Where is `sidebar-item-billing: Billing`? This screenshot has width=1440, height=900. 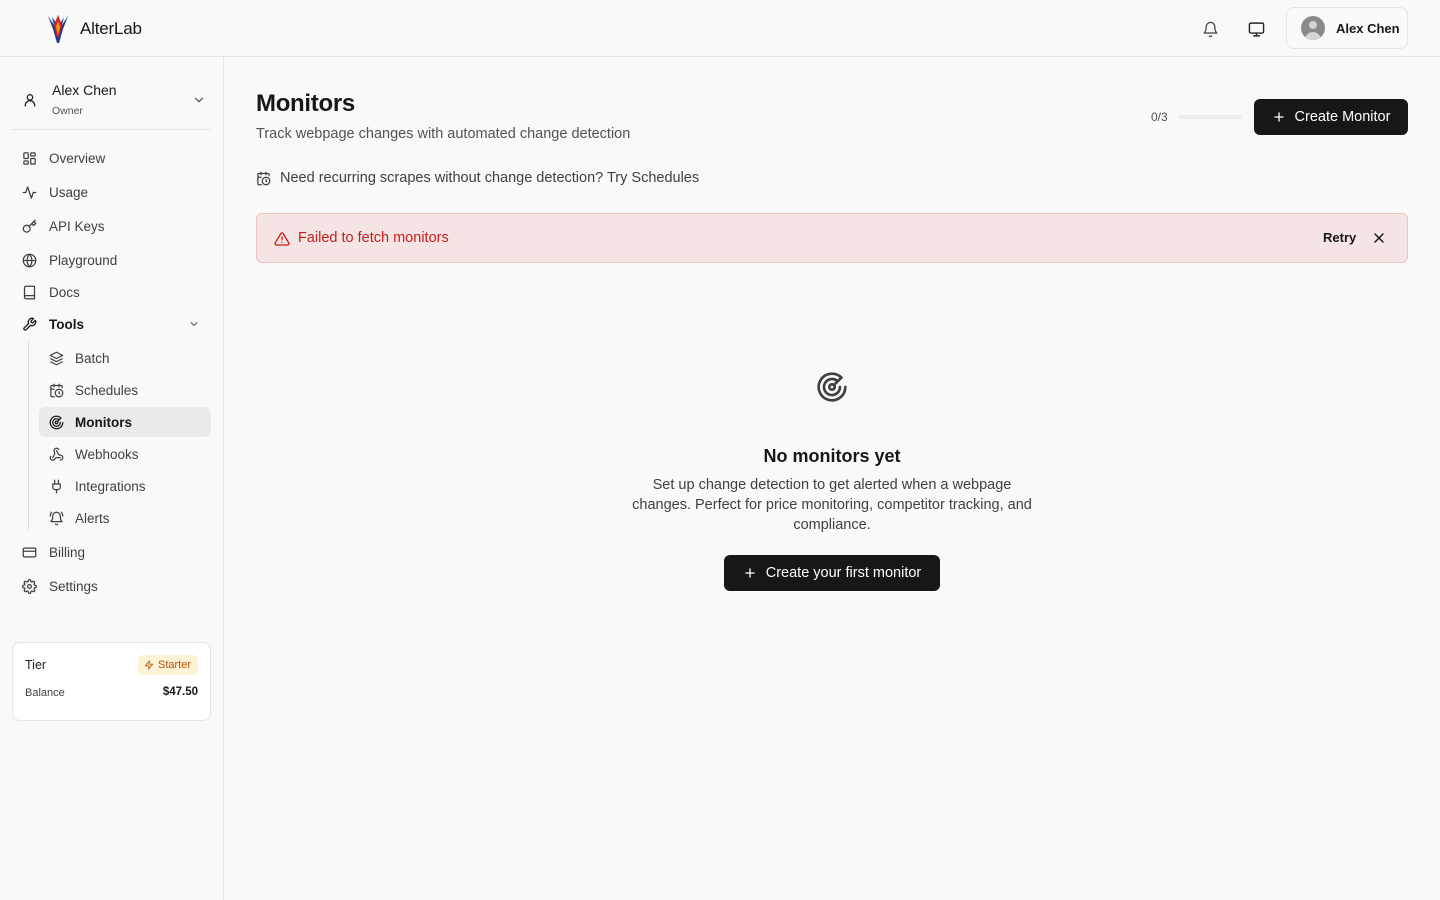 sidebar-item-billing: Billing is located at coordinates (111, 552).